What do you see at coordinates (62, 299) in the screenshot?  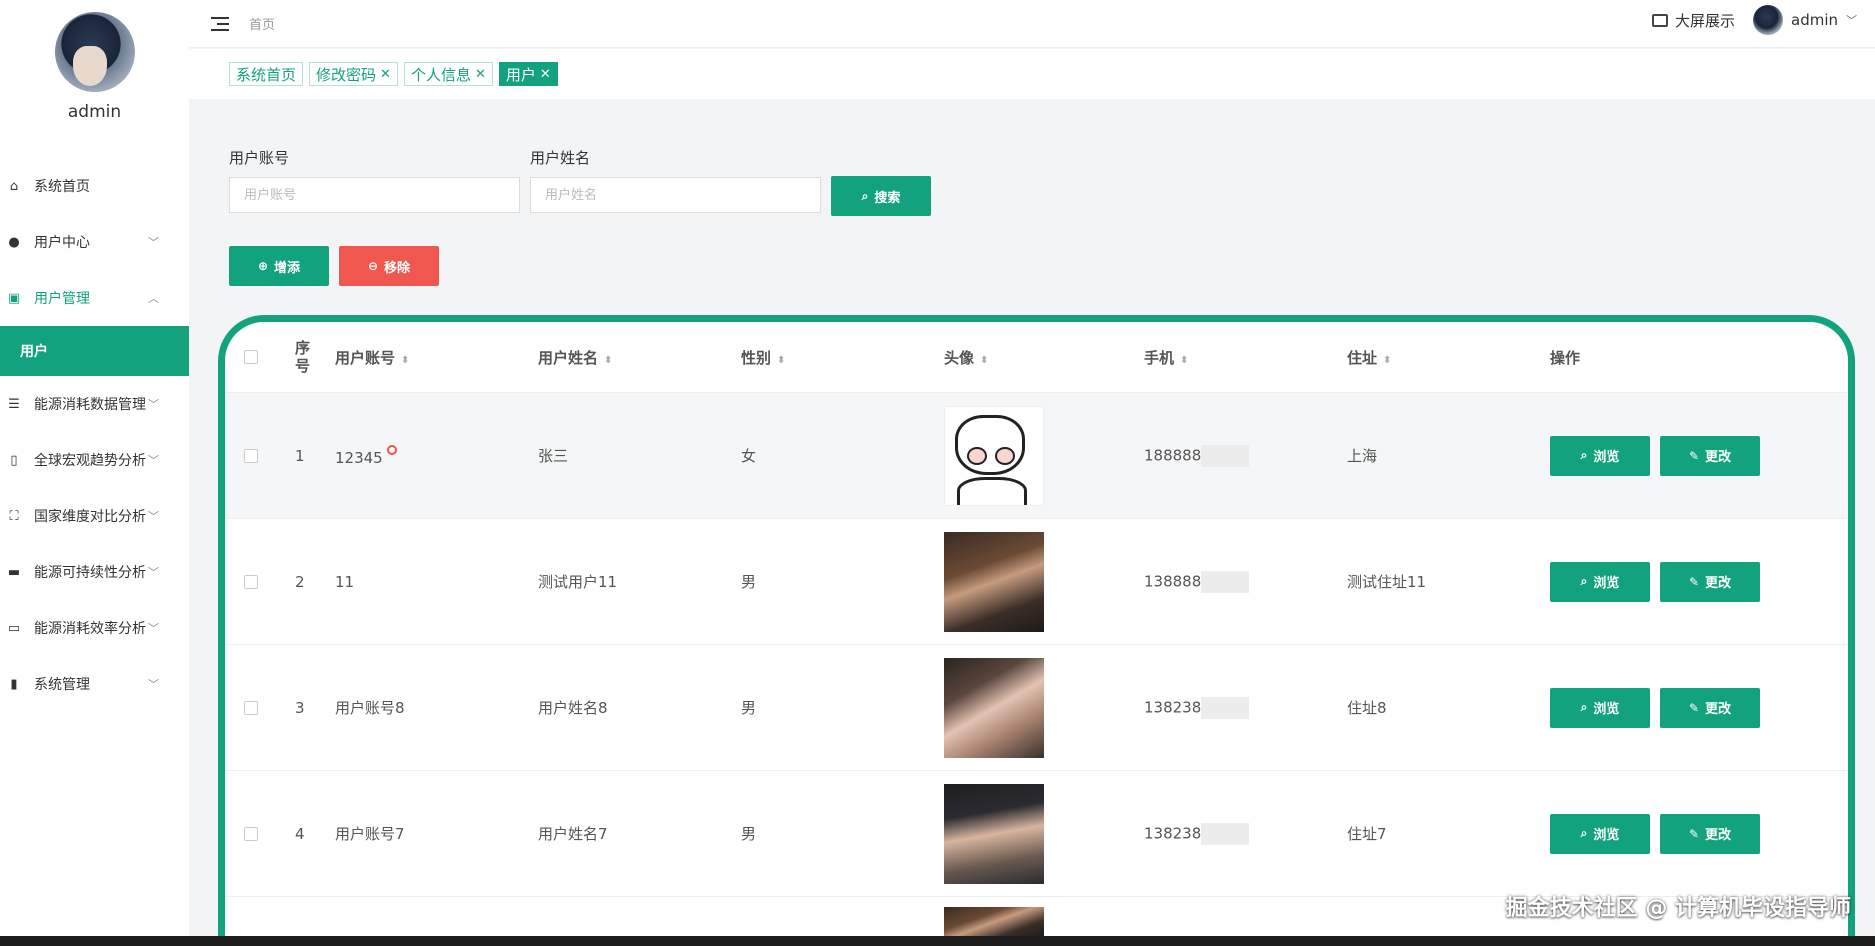 I see `sidebar-item-label: 用户管理` at bounding box center [62, 299].